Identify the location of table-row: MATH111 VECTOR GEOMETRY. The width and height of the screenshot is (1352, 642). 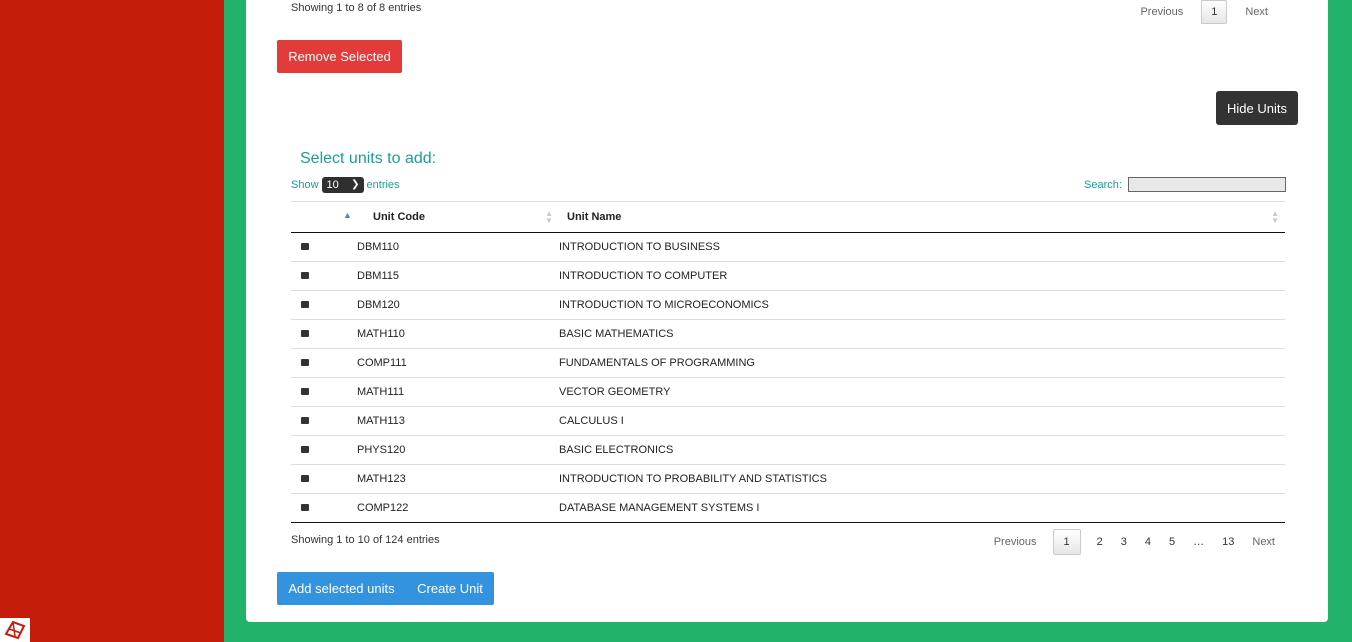
(788, 392).